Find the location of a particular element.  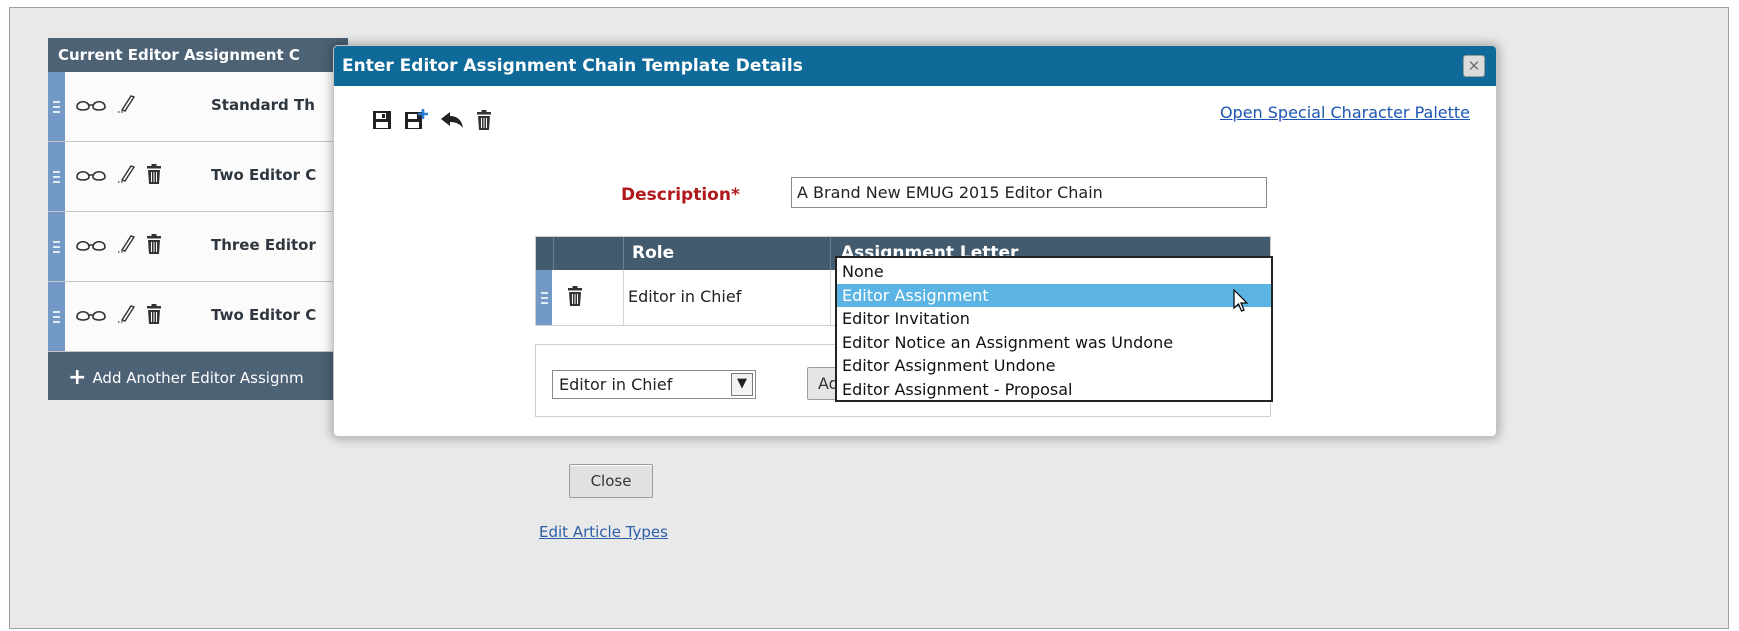

dialog-toolbar is located at coordinates (432, 120).